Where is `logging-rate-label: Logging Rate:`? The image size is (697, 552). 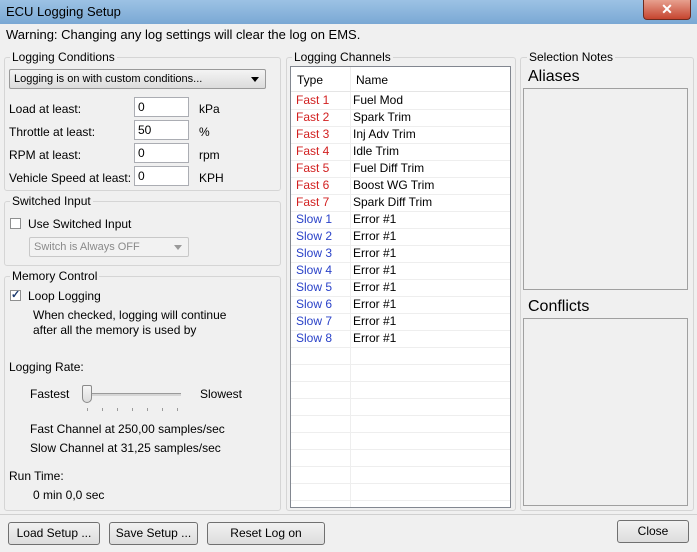 logging-rate-label: Logging Rate: is located at coordinates (46, 367).